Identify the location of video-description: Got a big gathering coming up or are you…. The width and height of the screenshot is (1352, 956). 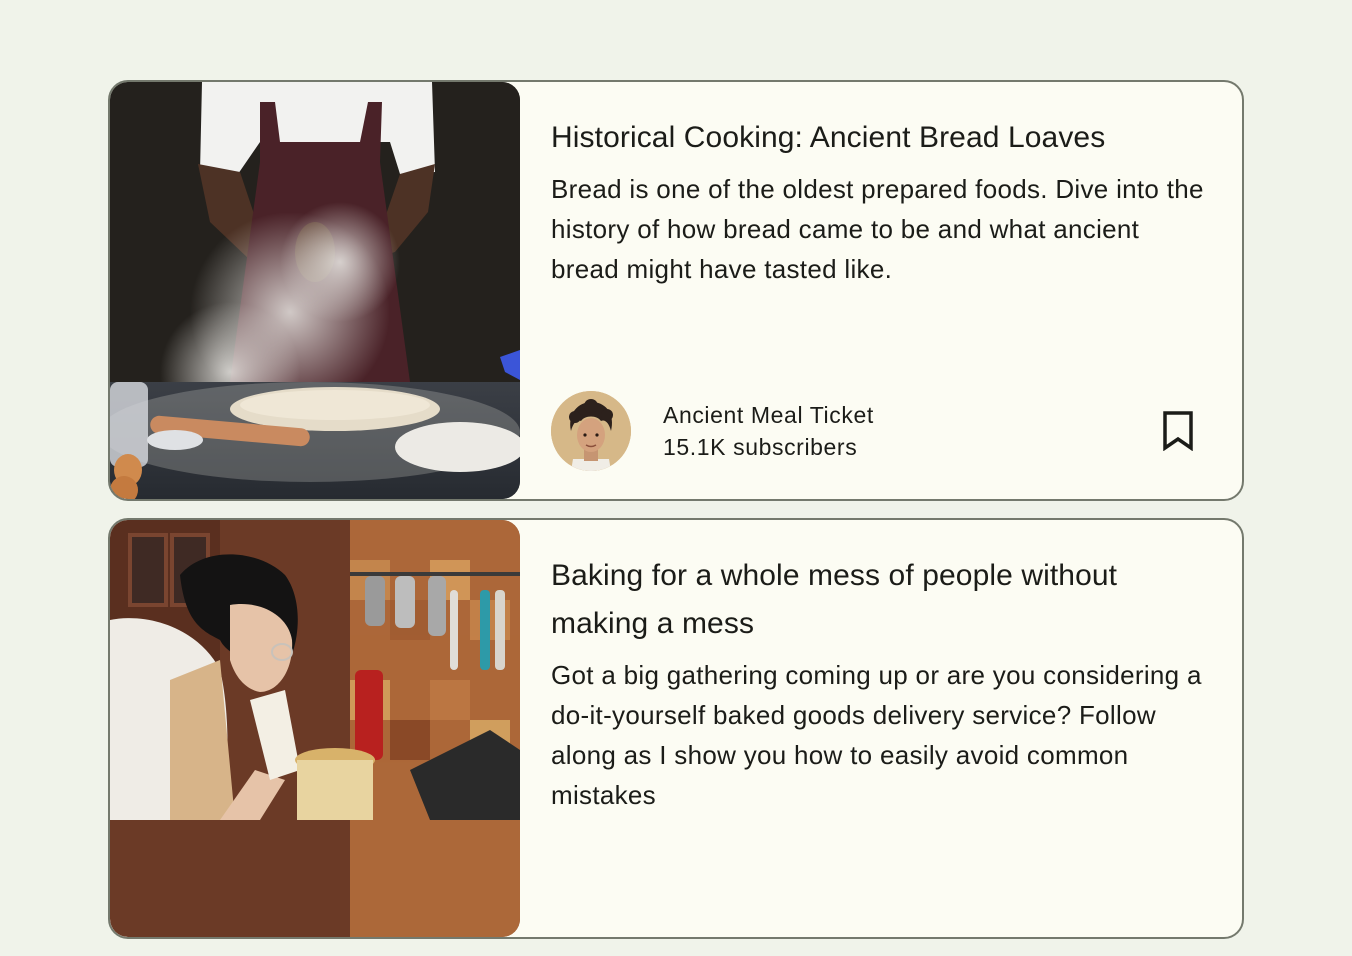
(876, 735).